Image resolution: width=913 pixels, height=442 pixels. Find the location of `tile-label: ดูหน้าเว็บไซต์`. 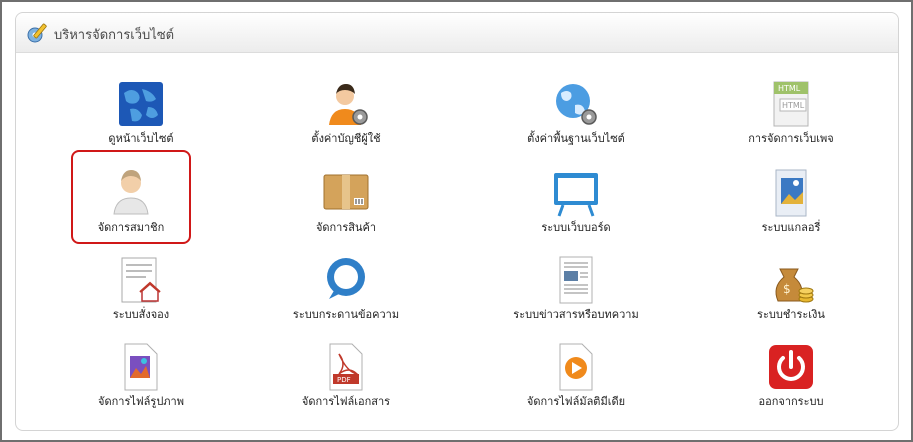

tile-label: ดูหน้าเว็บไซต์ is located at coordinates (141, 138).